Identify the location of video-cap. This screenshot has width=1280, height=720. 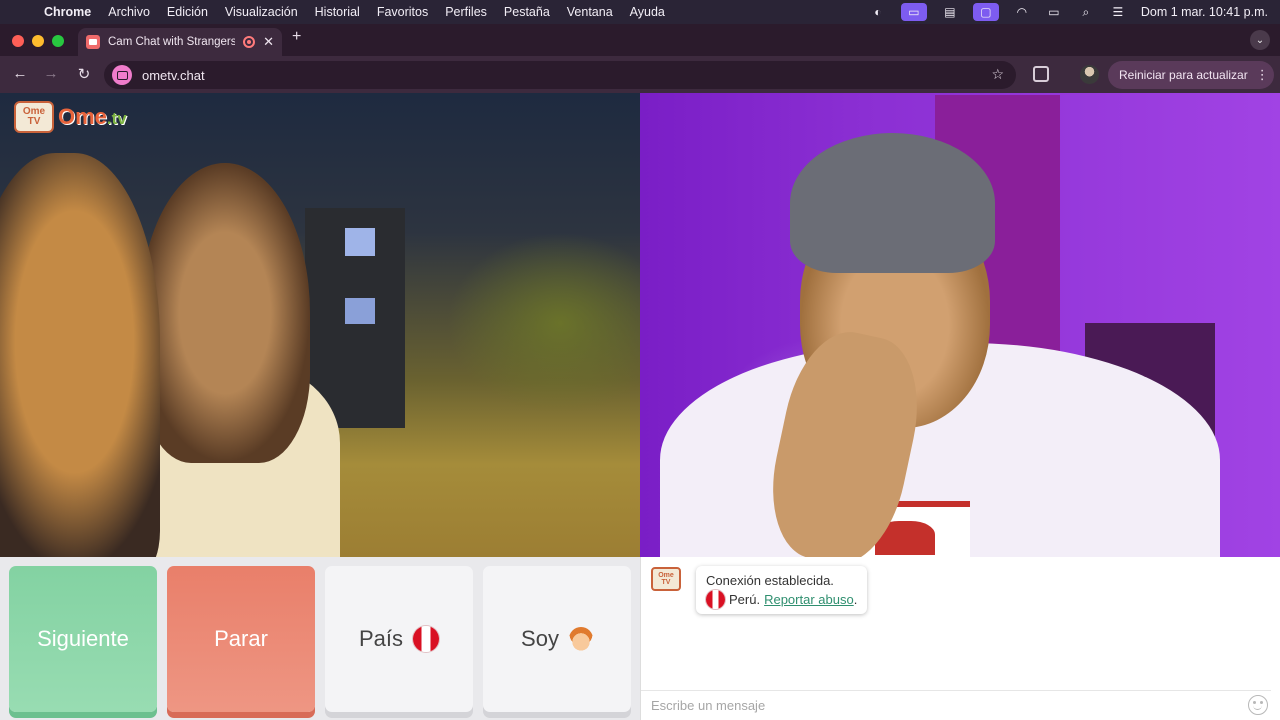
(892, 203).